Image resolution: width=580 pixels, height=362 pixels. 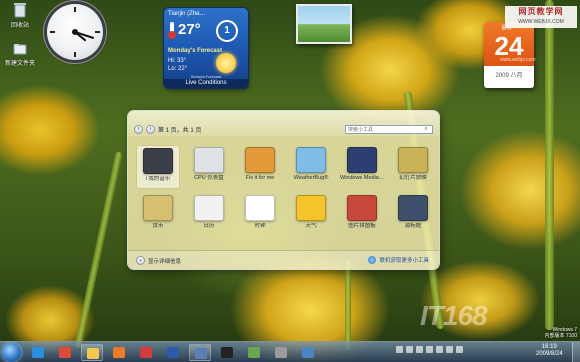 I want to click on gallery-search-box: ⌕, so click(x=389, y=129).